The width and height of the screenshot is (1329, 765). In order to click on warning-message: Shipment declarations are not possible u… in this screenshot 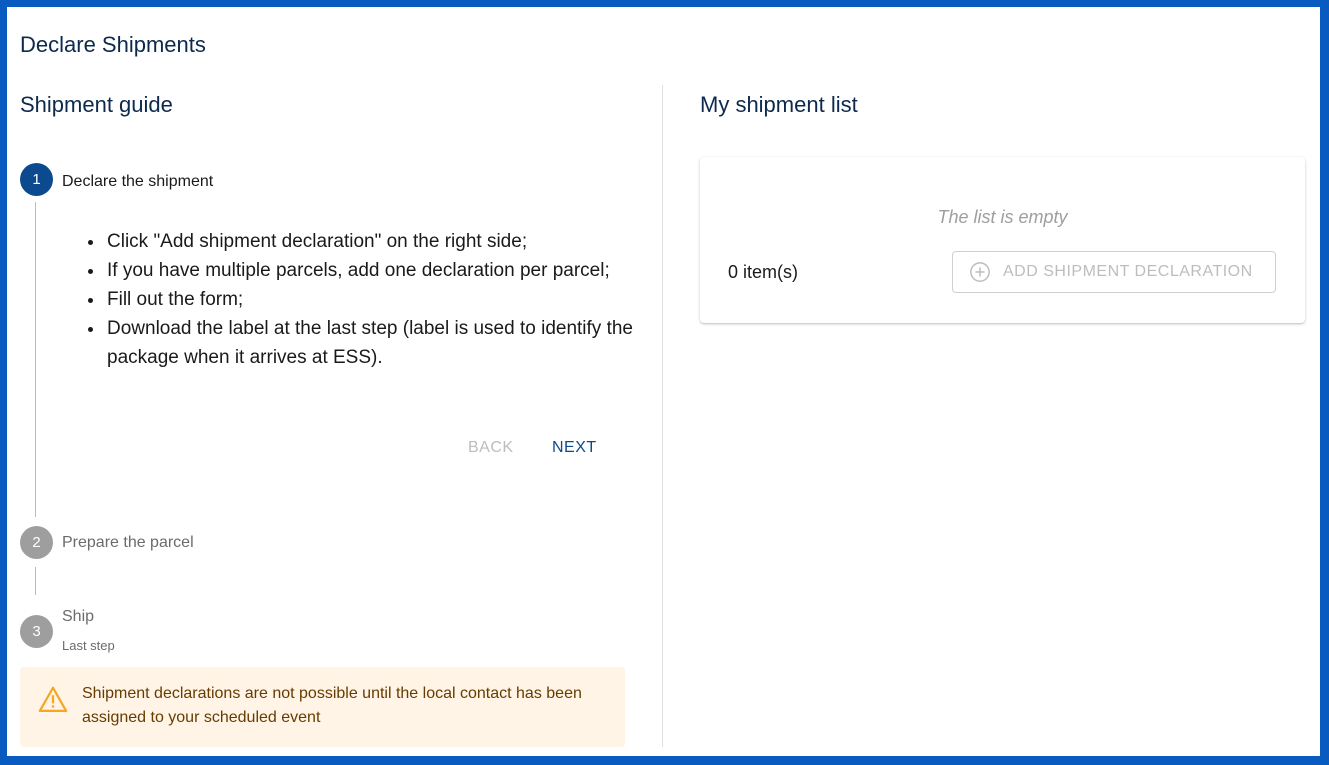, I will do `click(332, 705)`.